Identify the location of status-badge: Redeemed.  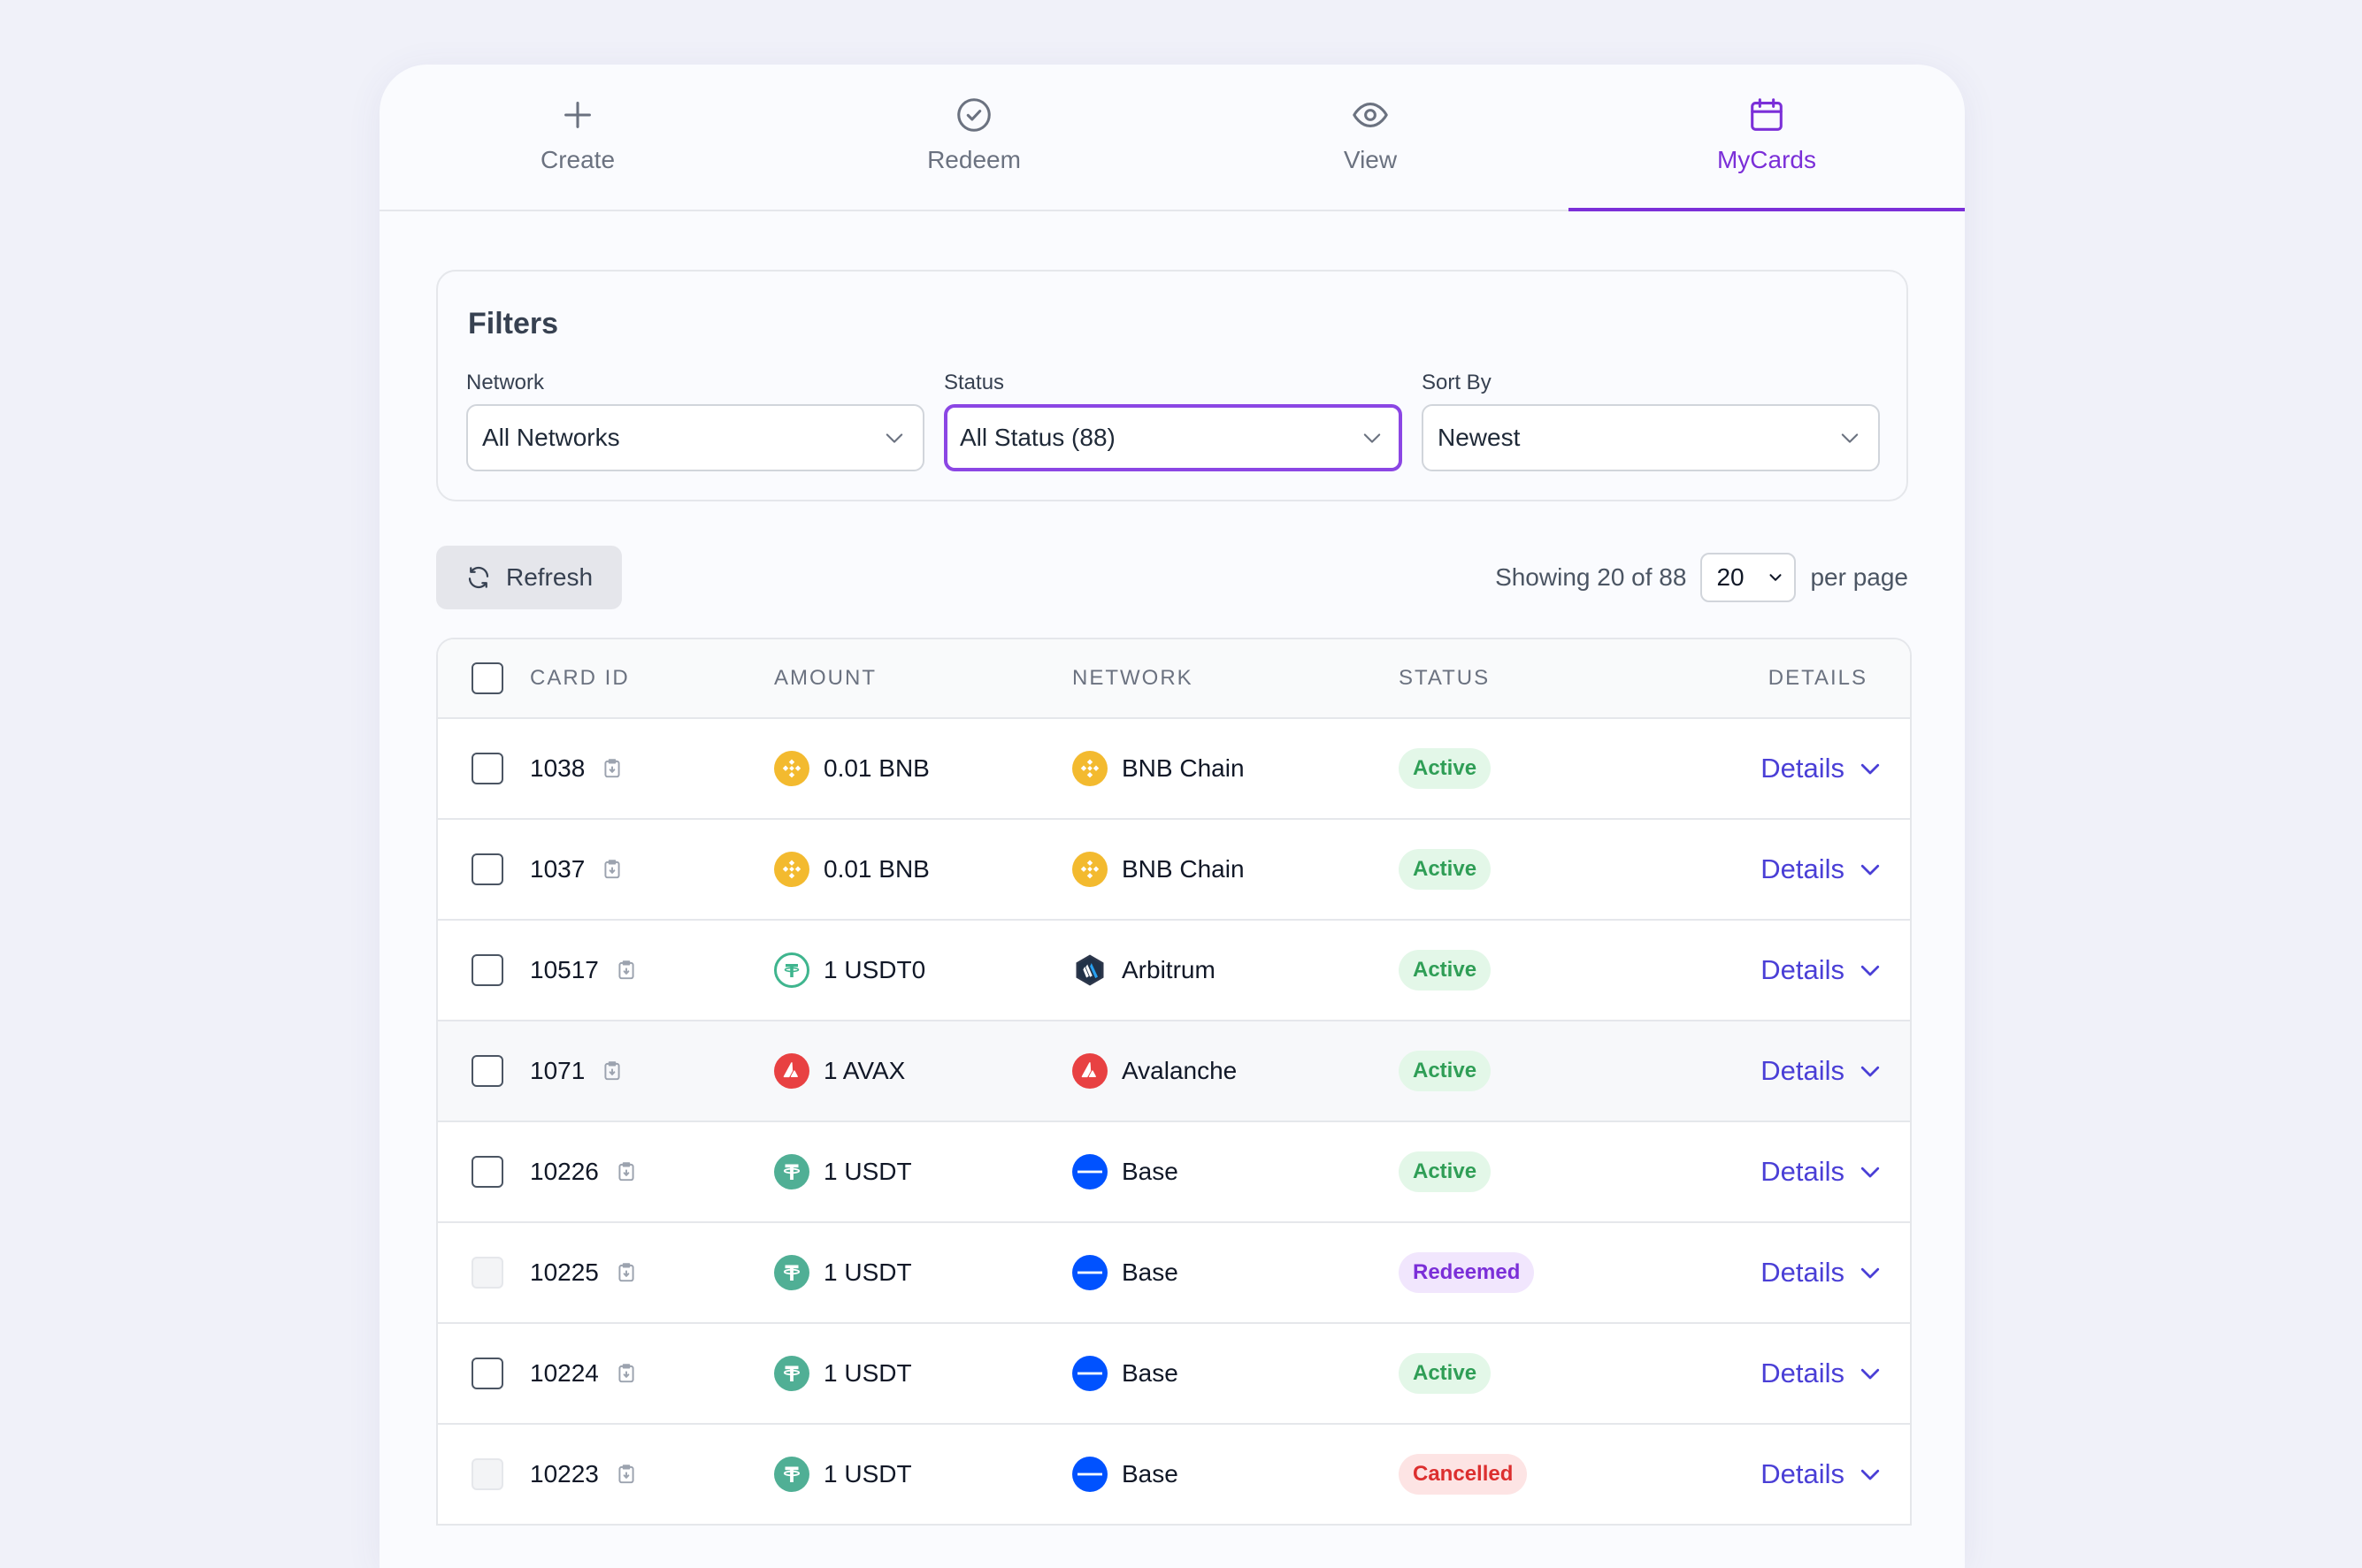
(1467, 1272).